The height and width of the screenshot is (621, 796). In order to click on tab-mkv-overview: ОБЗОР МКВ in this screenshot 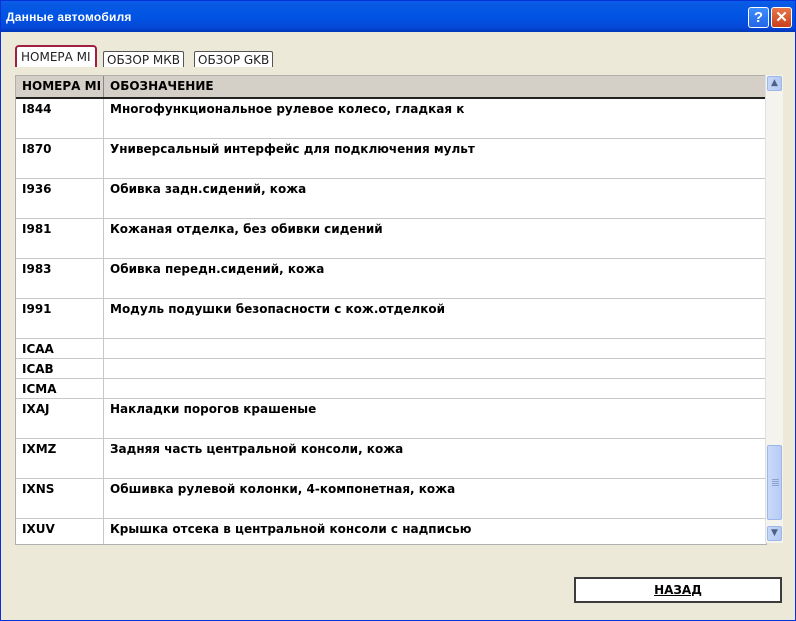, I will do `click(143, 59)`.